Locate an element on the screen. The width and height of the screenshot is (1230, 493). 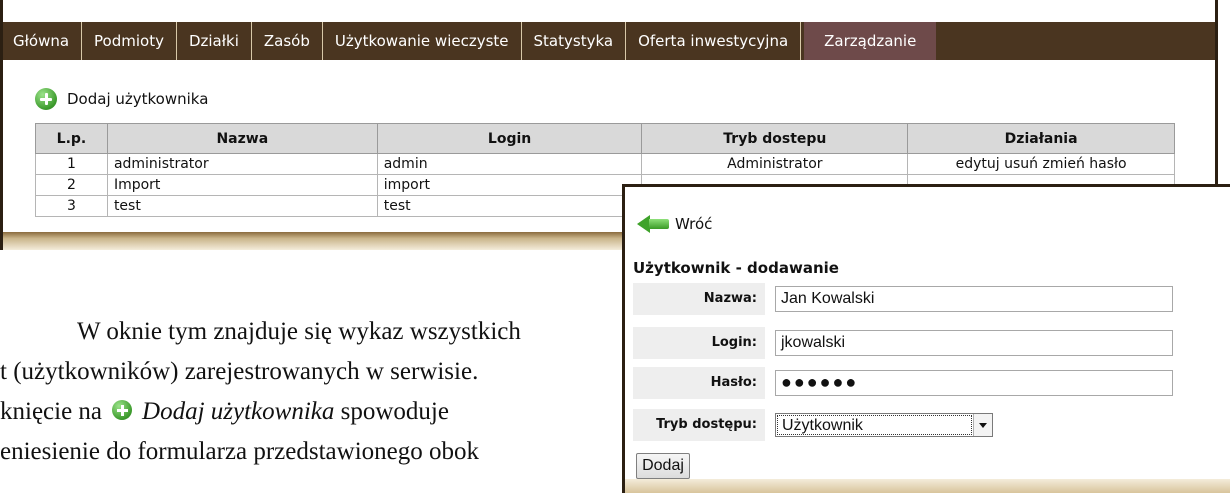
col-header-login: Login is located at coordinates (509, 138).